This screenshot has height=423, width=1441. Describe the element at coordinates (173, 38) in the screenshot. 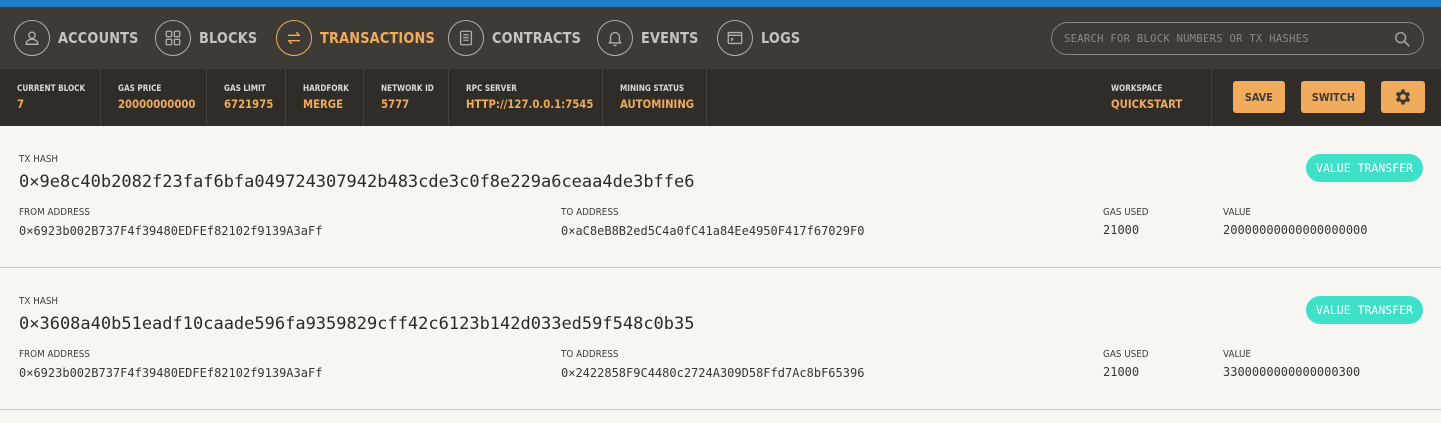

I see `blocks-icon` at that location.